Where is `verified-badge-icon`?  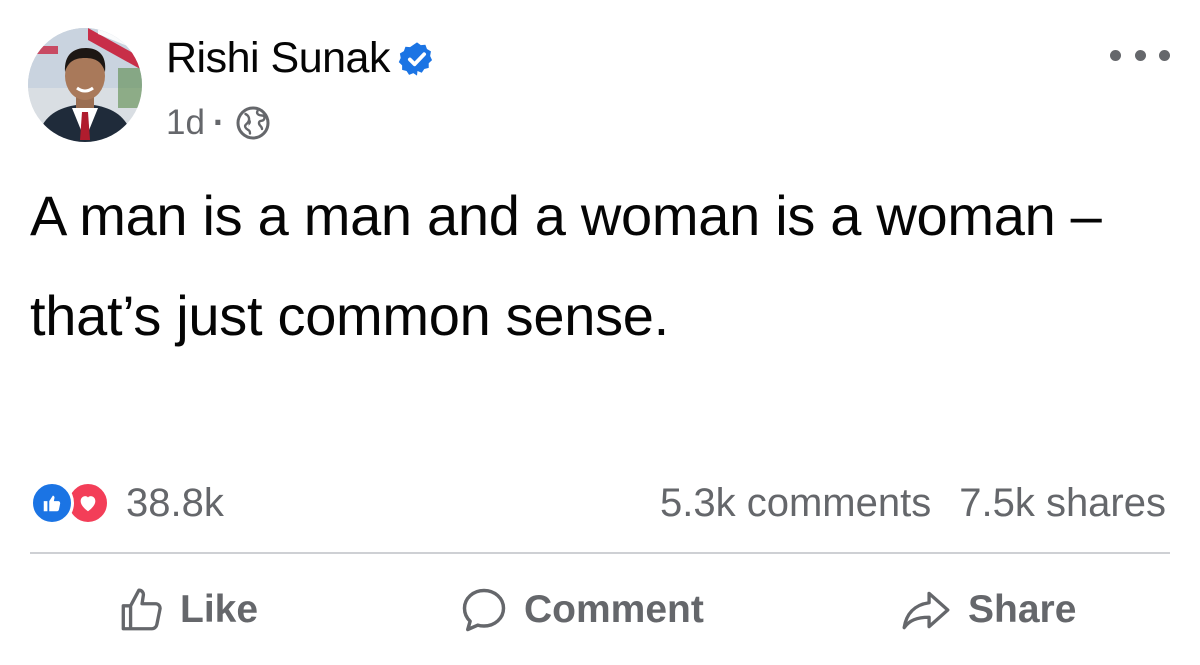 verified-badge-icon is located at coordinates (415, 58).